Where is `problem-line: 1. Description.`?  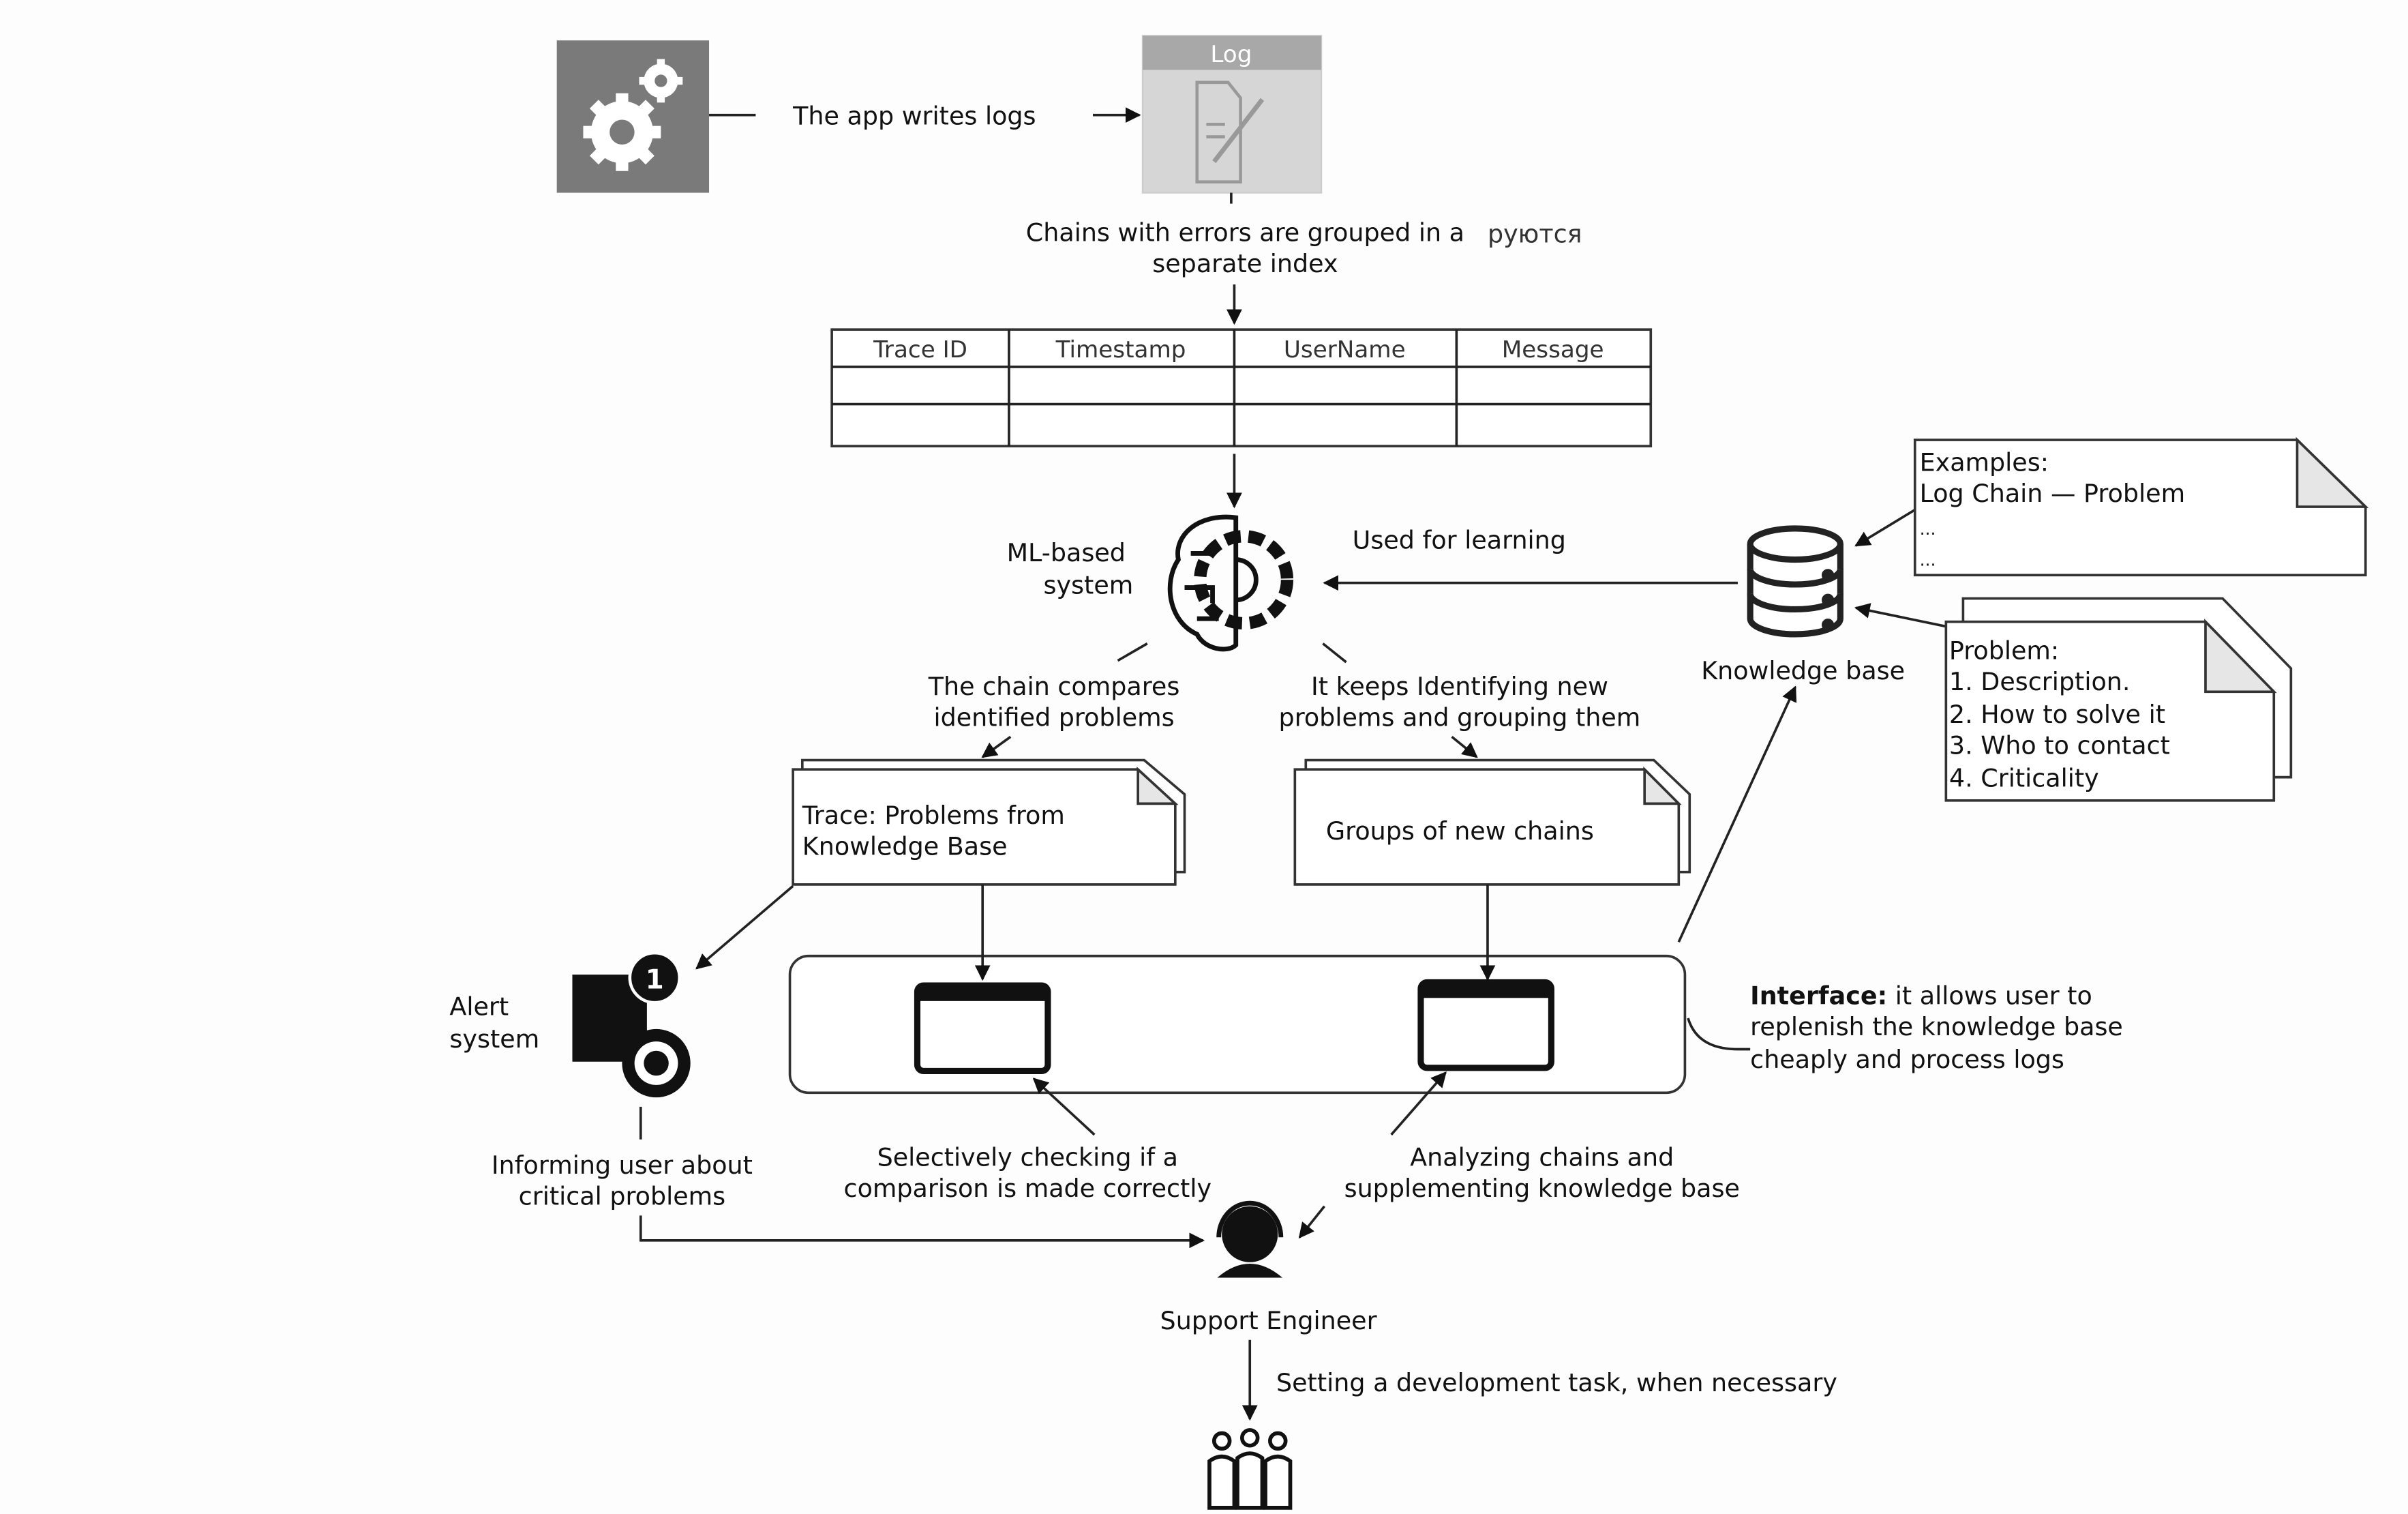 problem-line: 1. Description. is located at coordinates (2040, 681).